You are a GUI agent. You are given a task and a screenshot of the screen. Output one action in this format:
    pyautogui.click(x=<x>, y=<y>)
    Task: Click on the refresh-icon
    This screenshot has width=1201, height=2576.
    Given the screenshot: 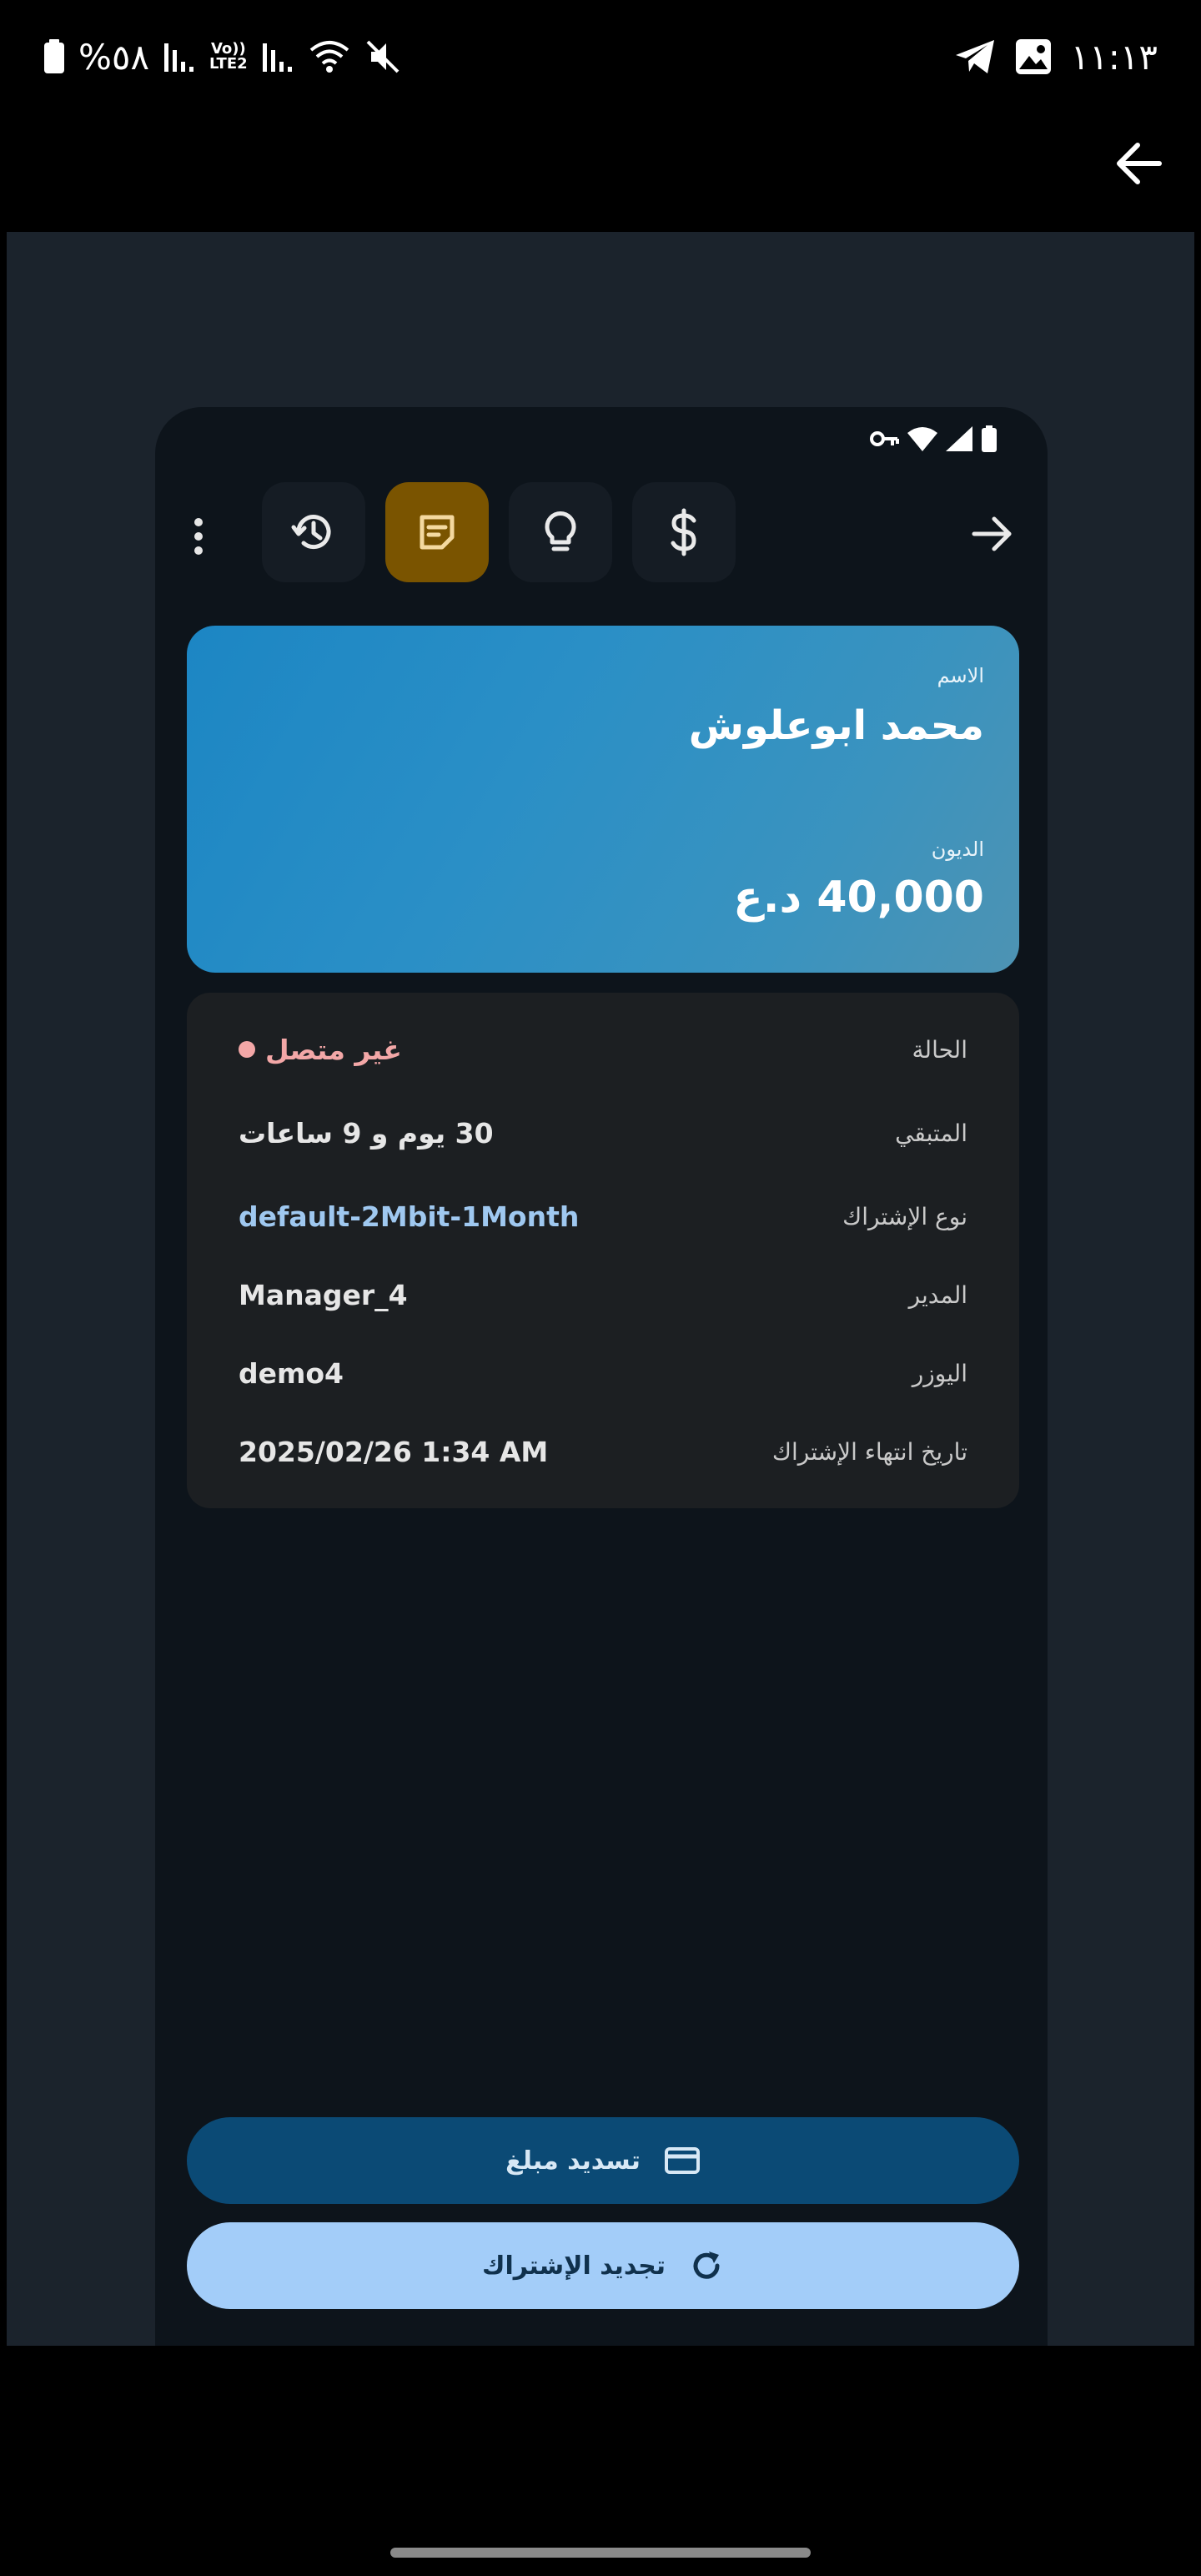 What is the action you would take?
    pyautogui.click(x=707, y=2265)
    